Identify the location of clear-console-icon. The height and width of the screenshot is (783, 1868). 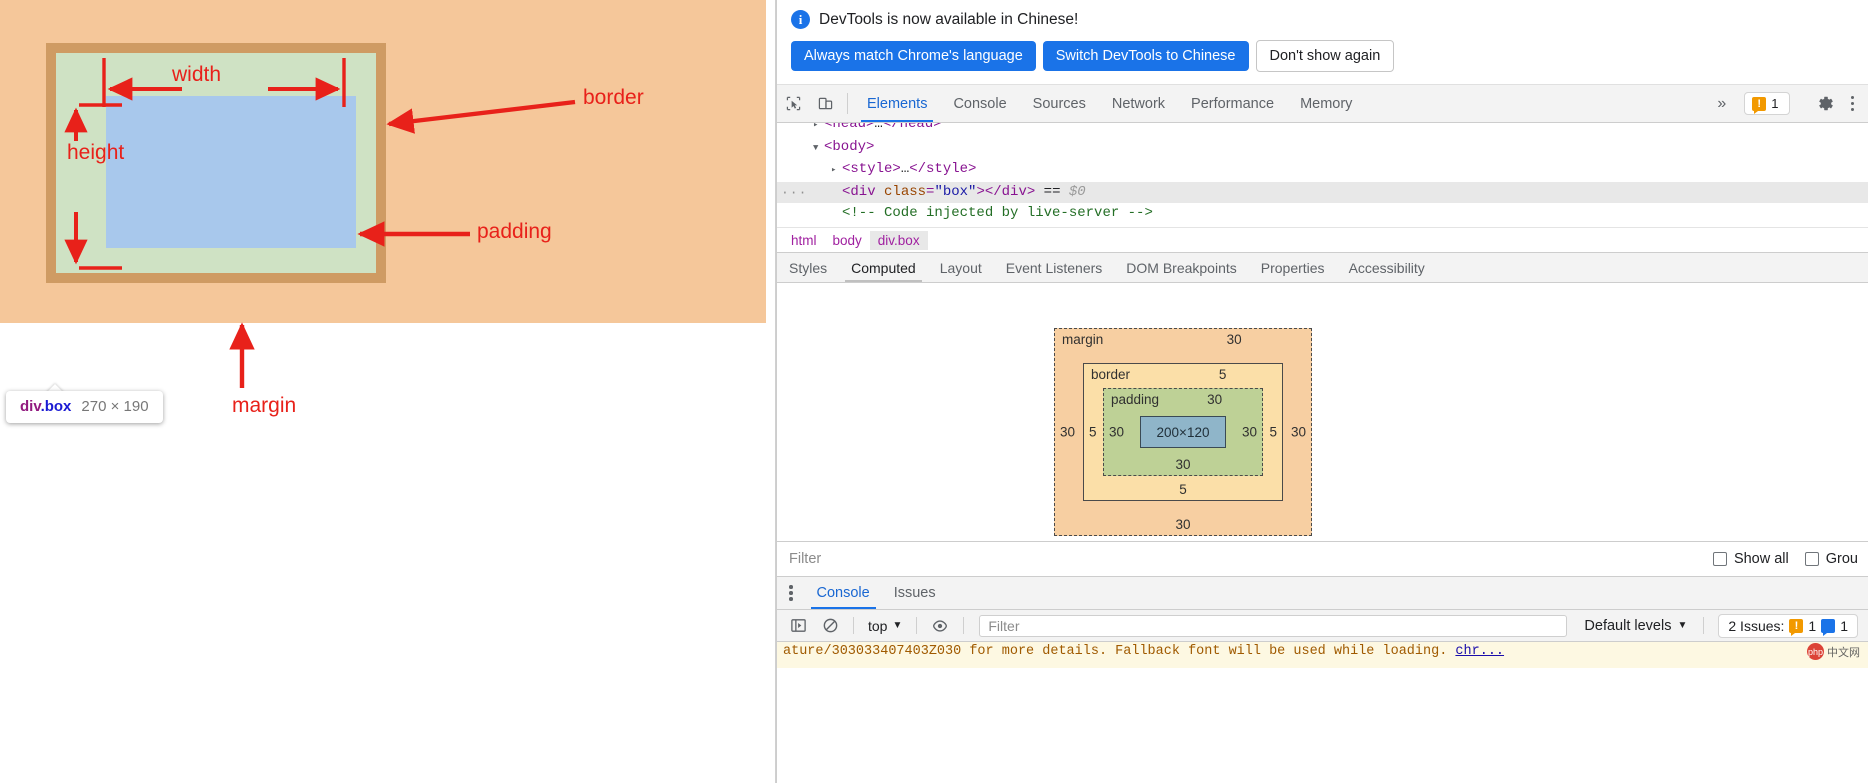
(830, 626).